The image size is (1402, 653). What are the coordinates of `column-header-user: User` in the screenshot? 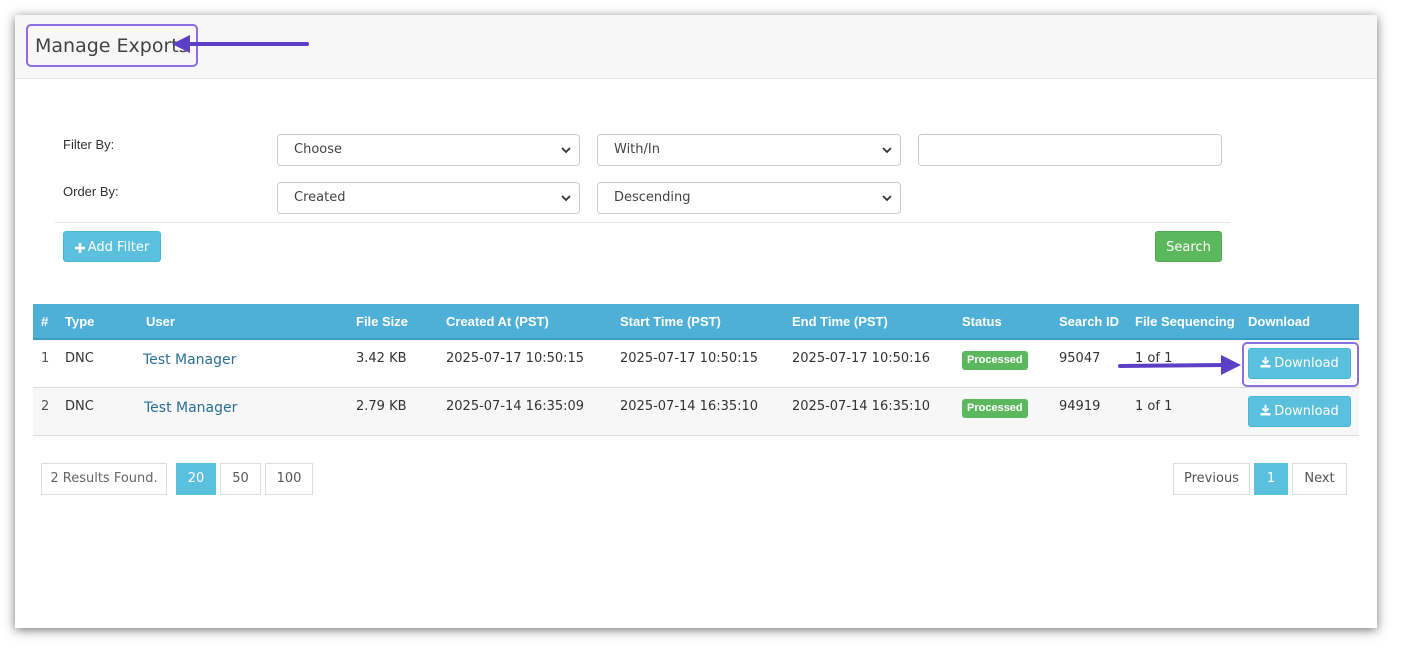 It's located at (160, 321).